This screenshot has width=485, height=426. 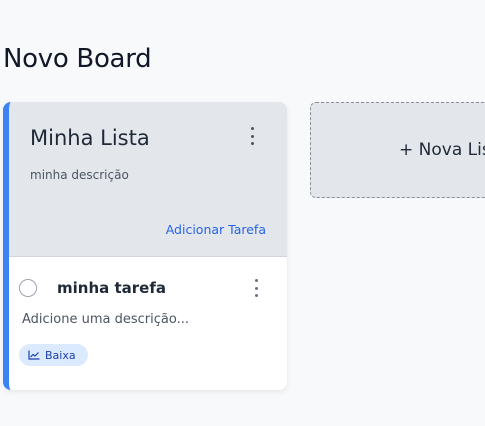 I want to click on board-title: Novo Board, so click(x=77, y=59).